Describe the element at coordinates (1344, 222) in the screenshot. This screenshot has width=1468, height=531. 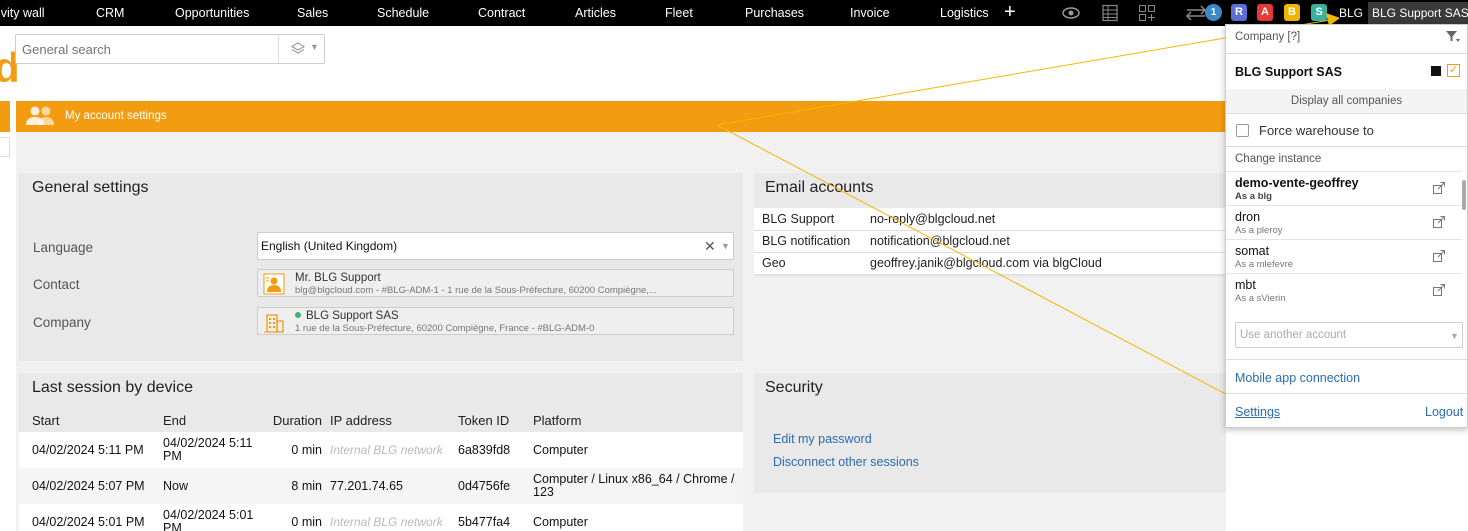
I see `instance-item: dron As a pleroy` at that location.